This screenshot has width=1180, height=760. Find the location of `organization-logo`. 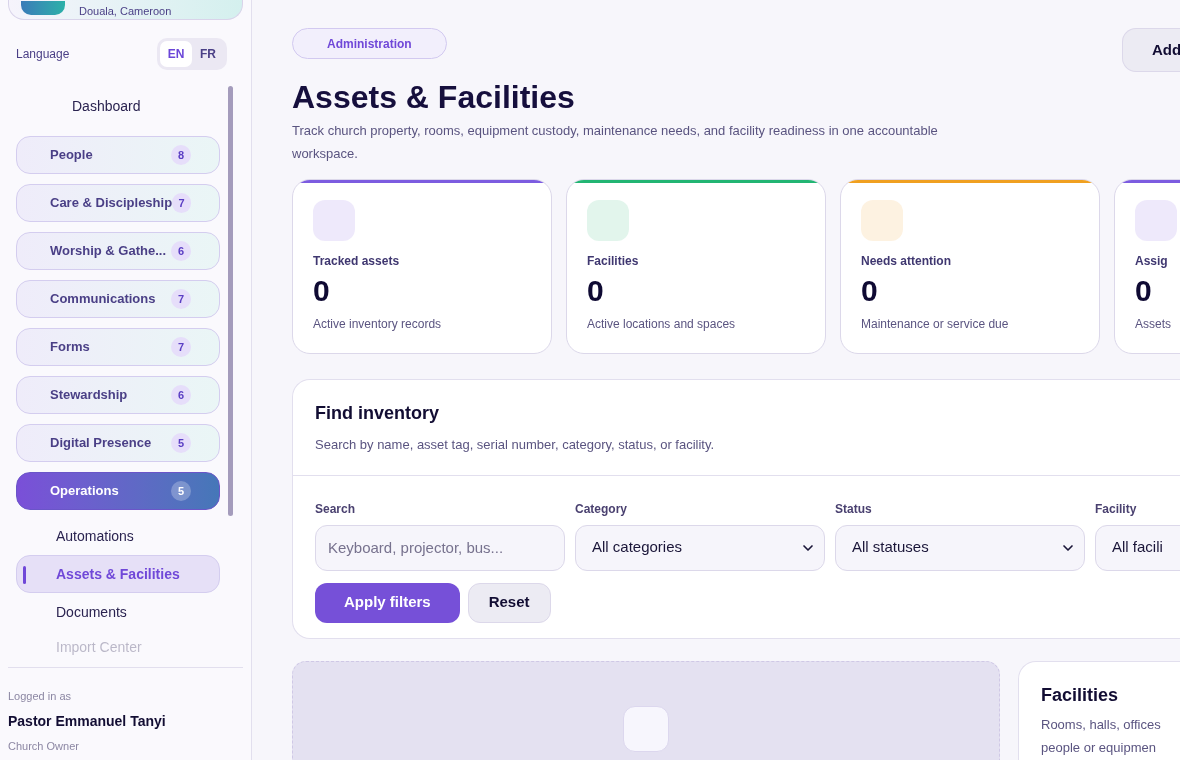

organization-logo is located at coordinates (43, 8).